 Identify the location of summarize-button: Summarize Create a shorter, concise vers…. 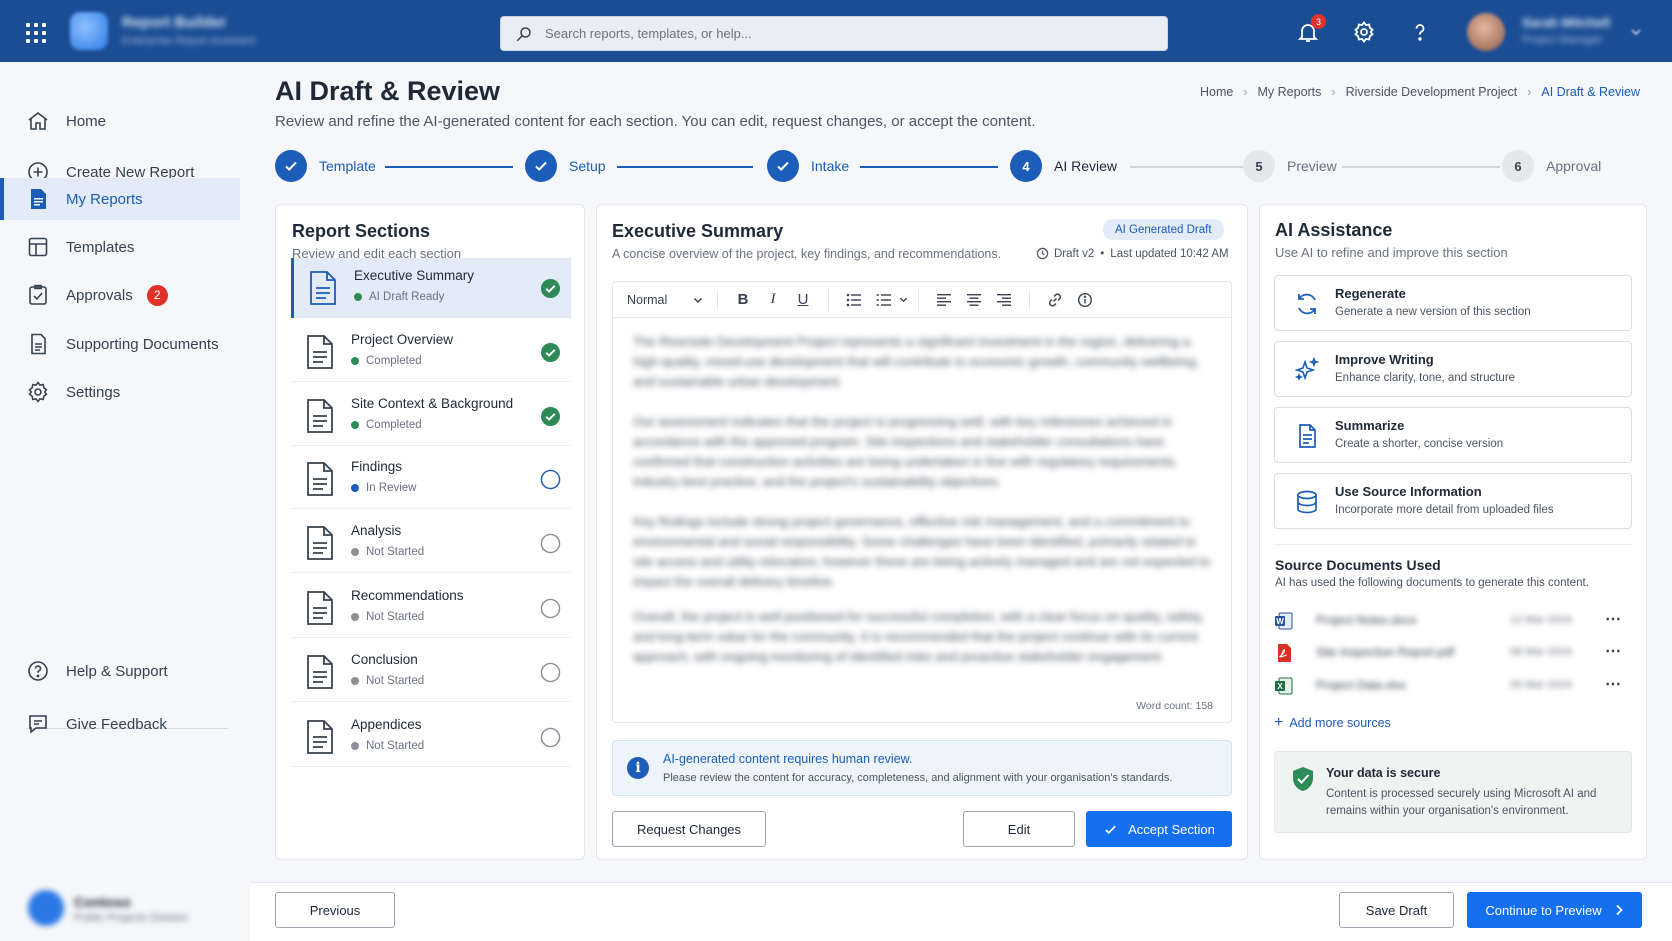
(1453, 435).